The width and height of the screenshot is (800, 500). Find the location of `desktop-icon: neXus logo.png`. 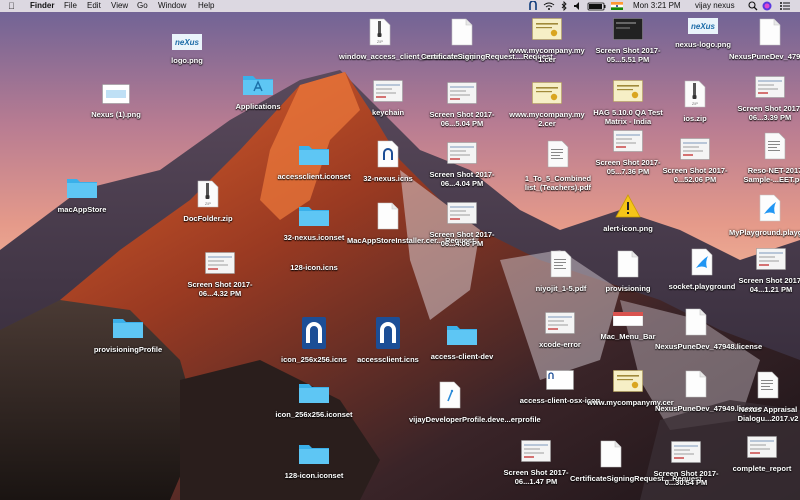

desktop-icon: neXus logo.png is located at coordinates (187, 49).